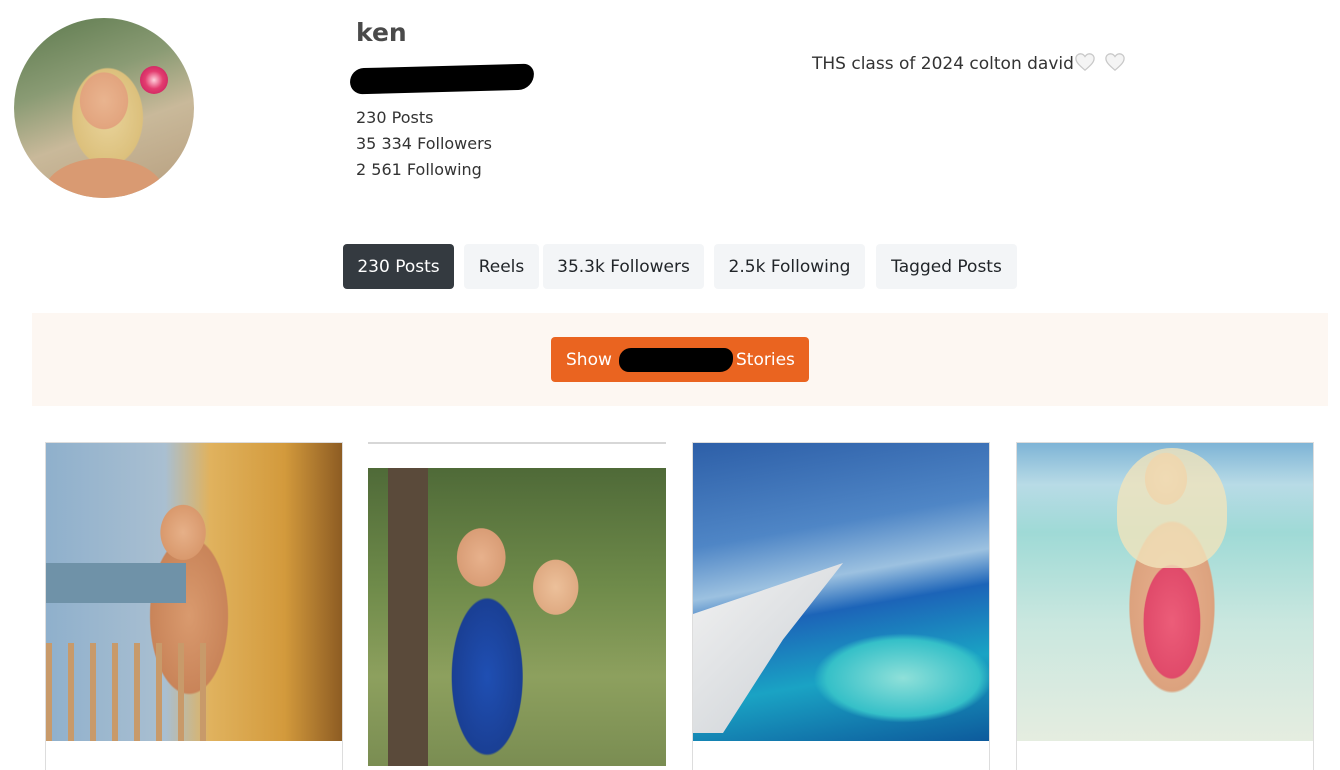 The image size is (1340, 770). I want to click on tab-posts: 230 Posts, so click(398, 266).